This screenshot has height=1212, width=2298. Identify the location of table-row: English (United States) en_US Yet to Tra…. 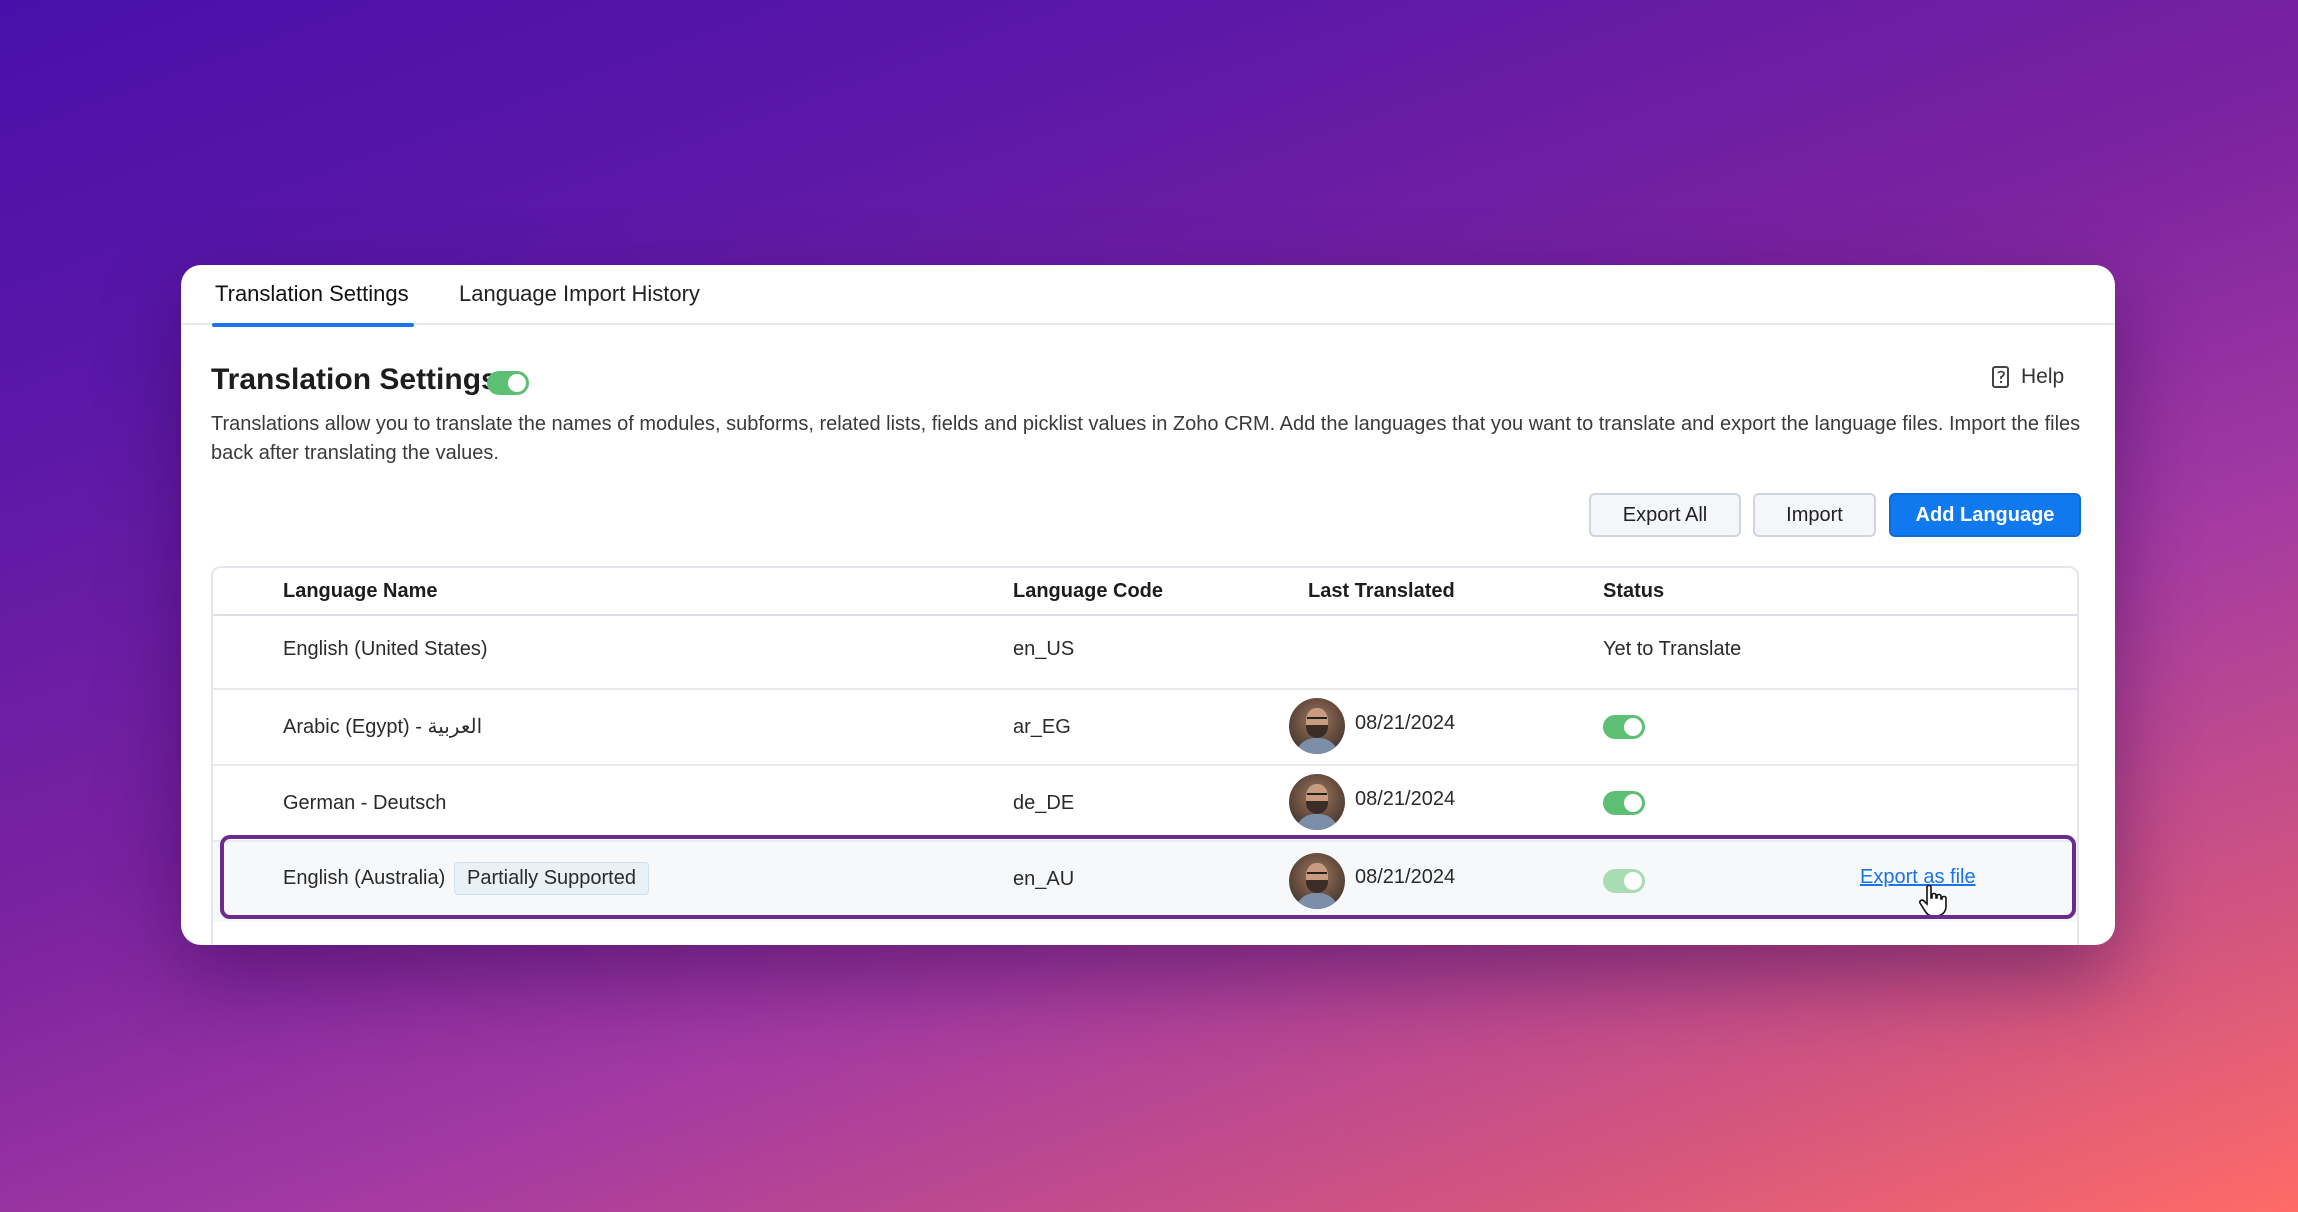
(1145, 652).